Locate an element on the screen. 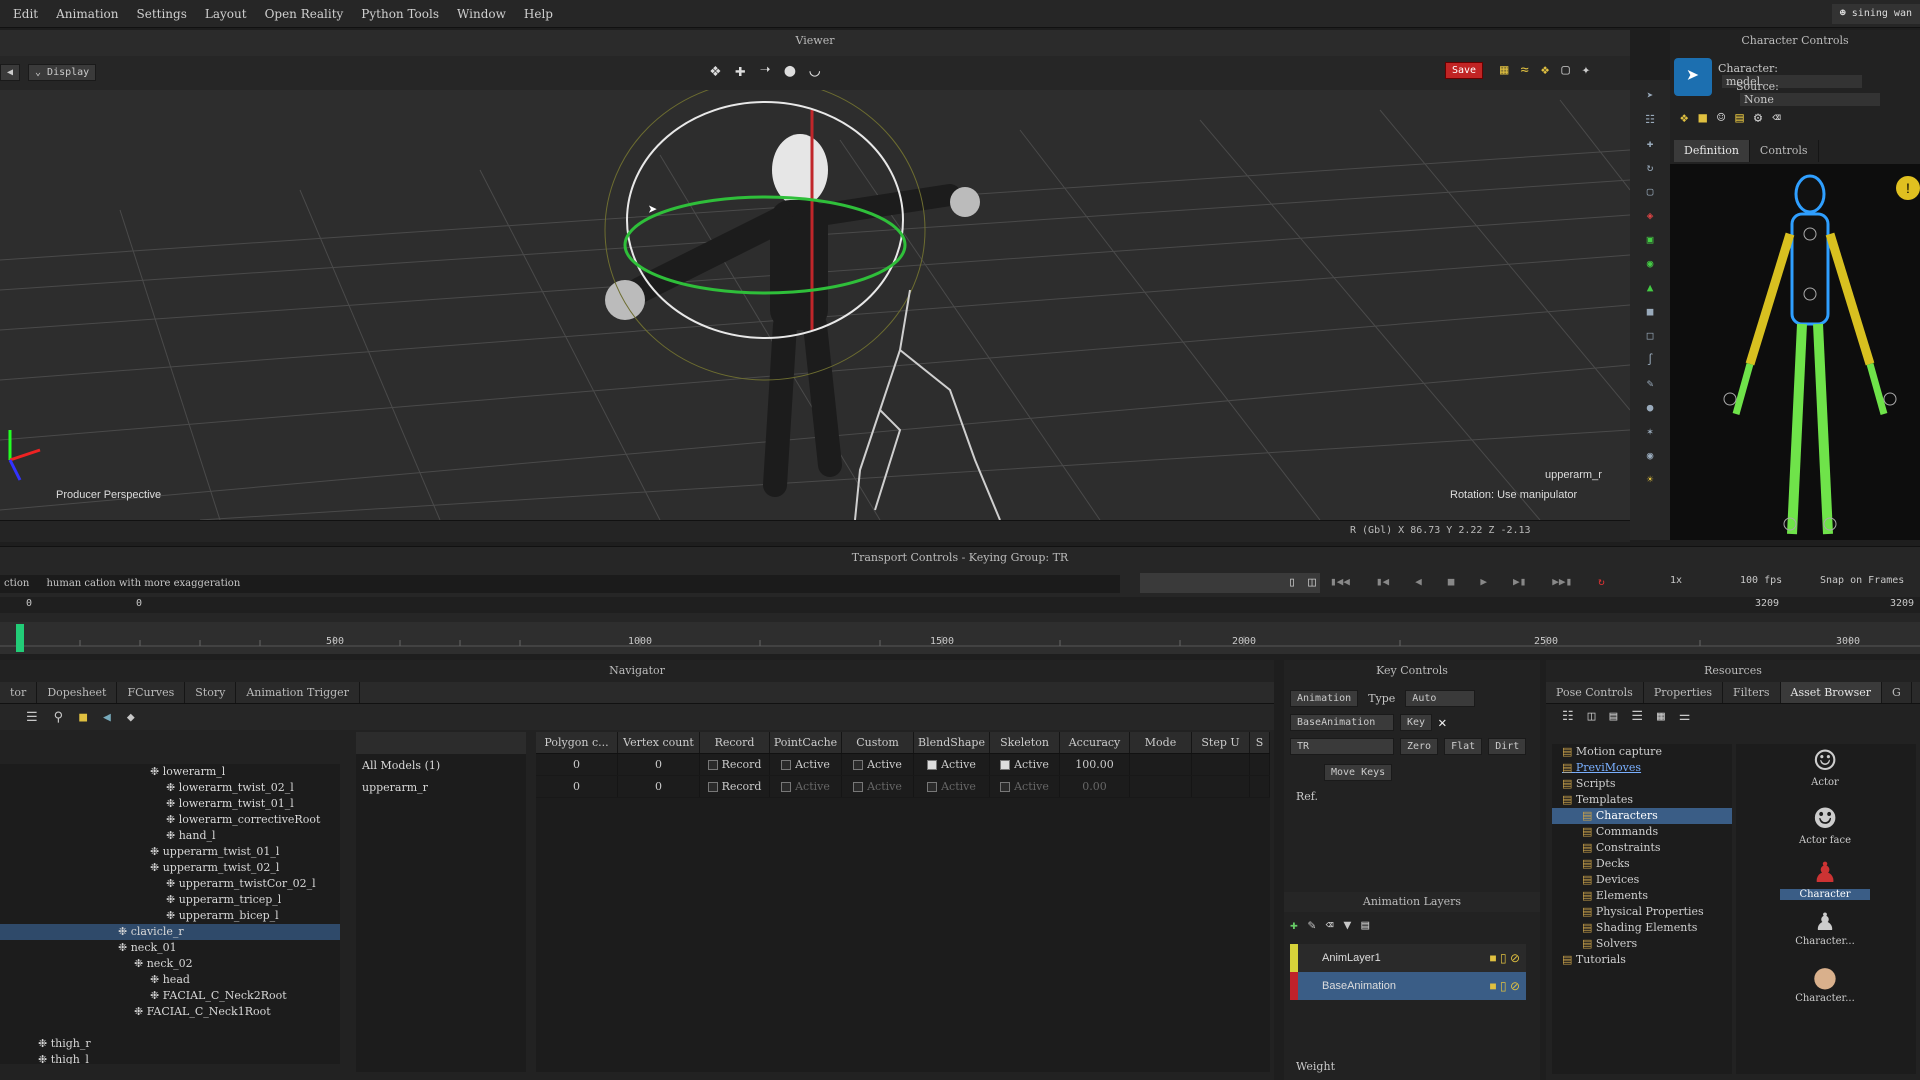 This screenshot has height=1080, width=1920. split-view-icon: ◫ is located at coordinates (1592, 716).